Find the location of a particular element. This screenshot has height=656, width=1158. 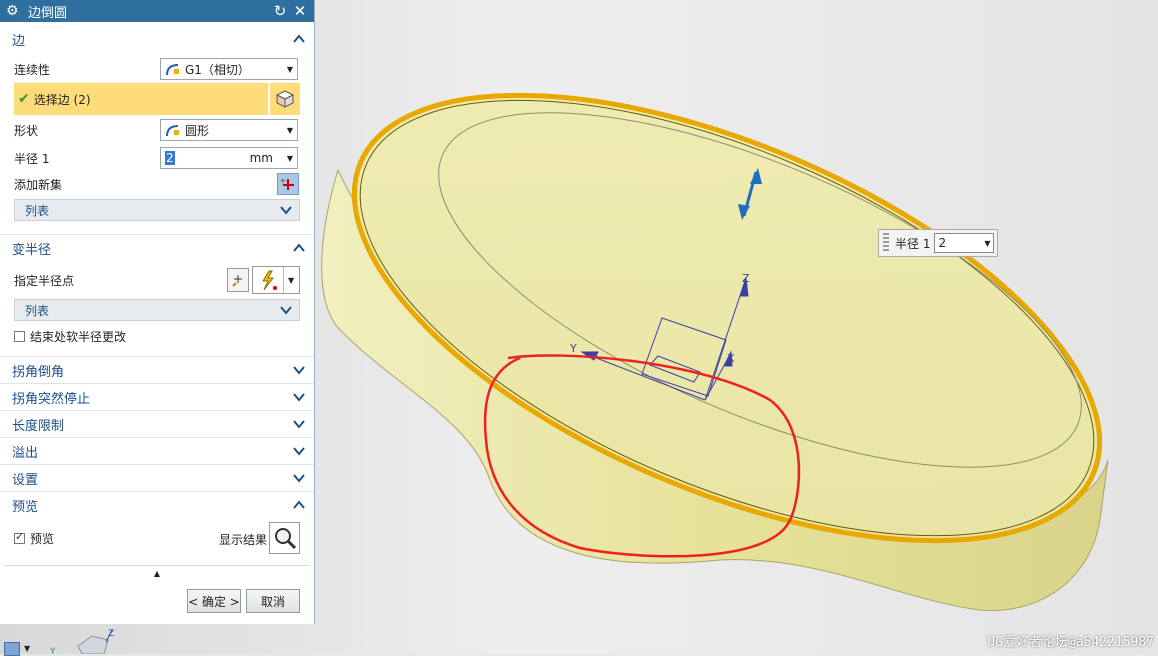

check-icon: ✔ is located at coordinates (24, 99).